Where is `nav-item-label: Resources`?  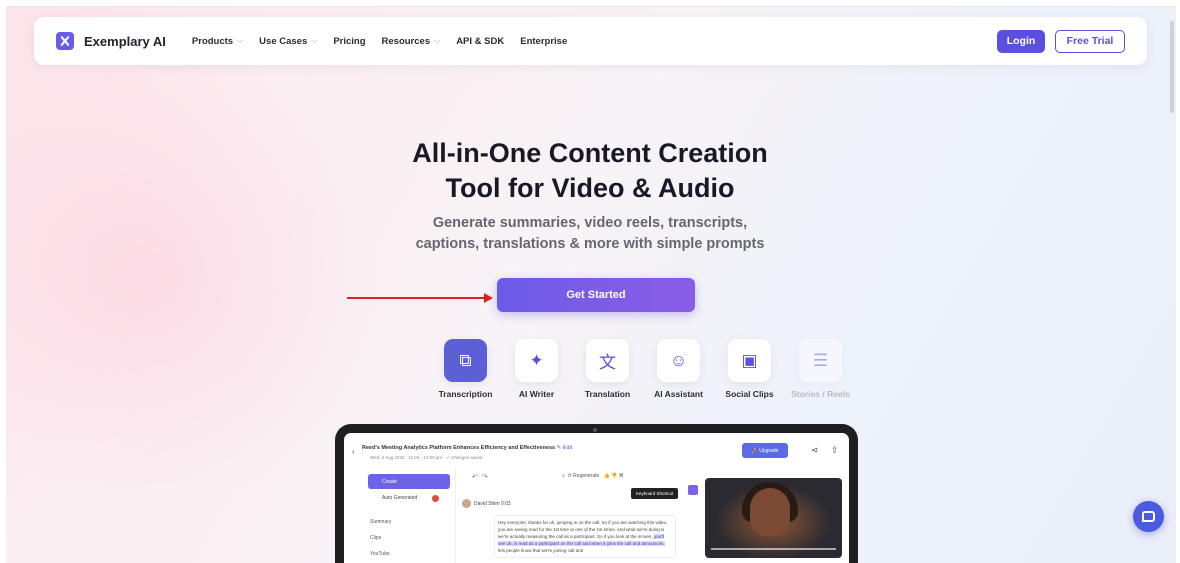
nav-item-label: Resources is located at coordinates (406, 41).